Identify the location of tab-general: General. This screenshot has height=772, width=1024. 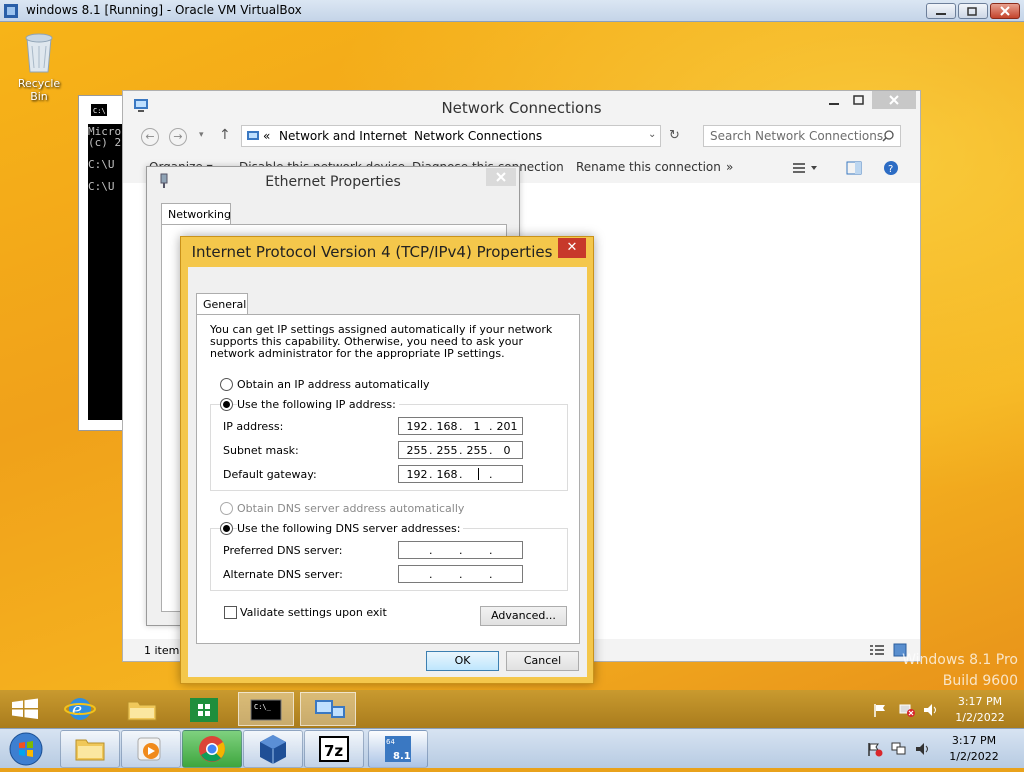
(222, 304).